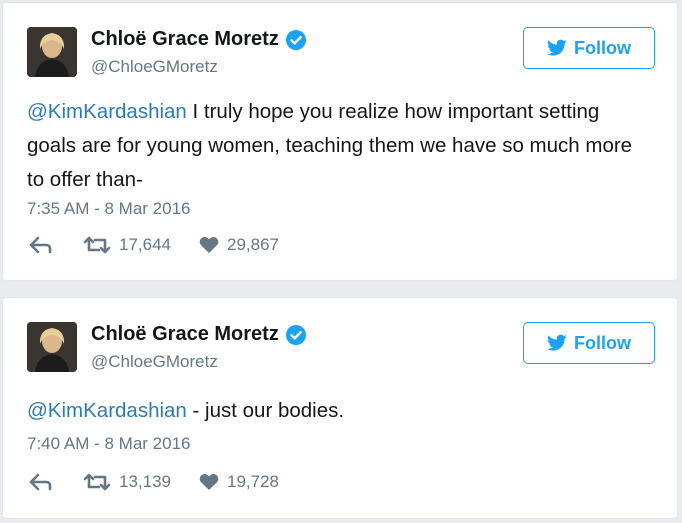 This screenshot has width=682, height=523. Describe the element at coordinates (253, 244) in the screenshot. I see `like-count: 29,867` at that location.